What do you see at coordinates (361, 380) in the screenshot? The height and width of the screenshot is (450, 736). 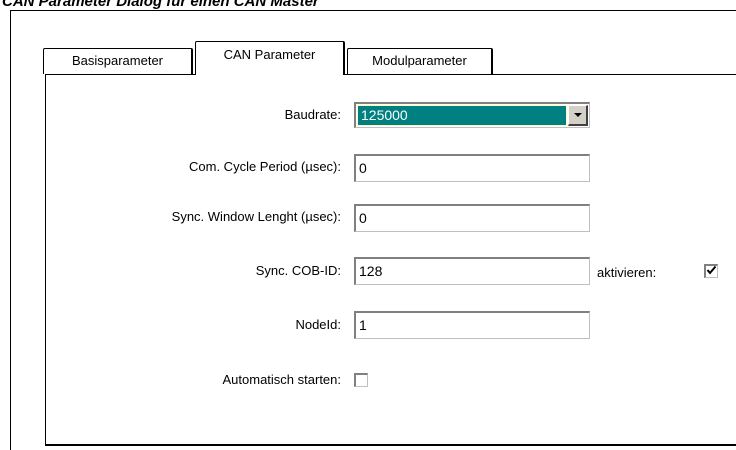 I see `auto-start-checkbox` at bounding box center [361, 380].